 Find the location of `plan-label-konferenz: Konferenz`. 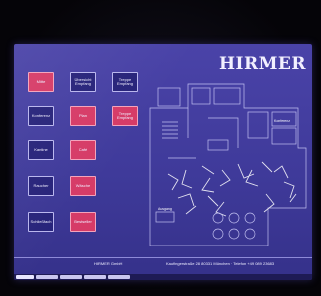

plan-label-konferenz: Konferenz is located at coordinates (282, 121).